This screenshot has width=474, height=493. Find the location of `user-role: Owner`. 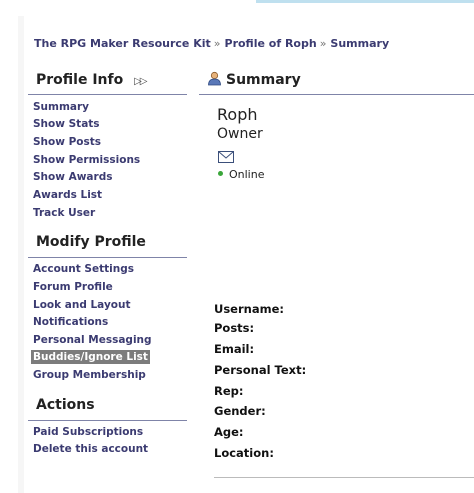

user-role: Owner is located at coordinates (240, 134).